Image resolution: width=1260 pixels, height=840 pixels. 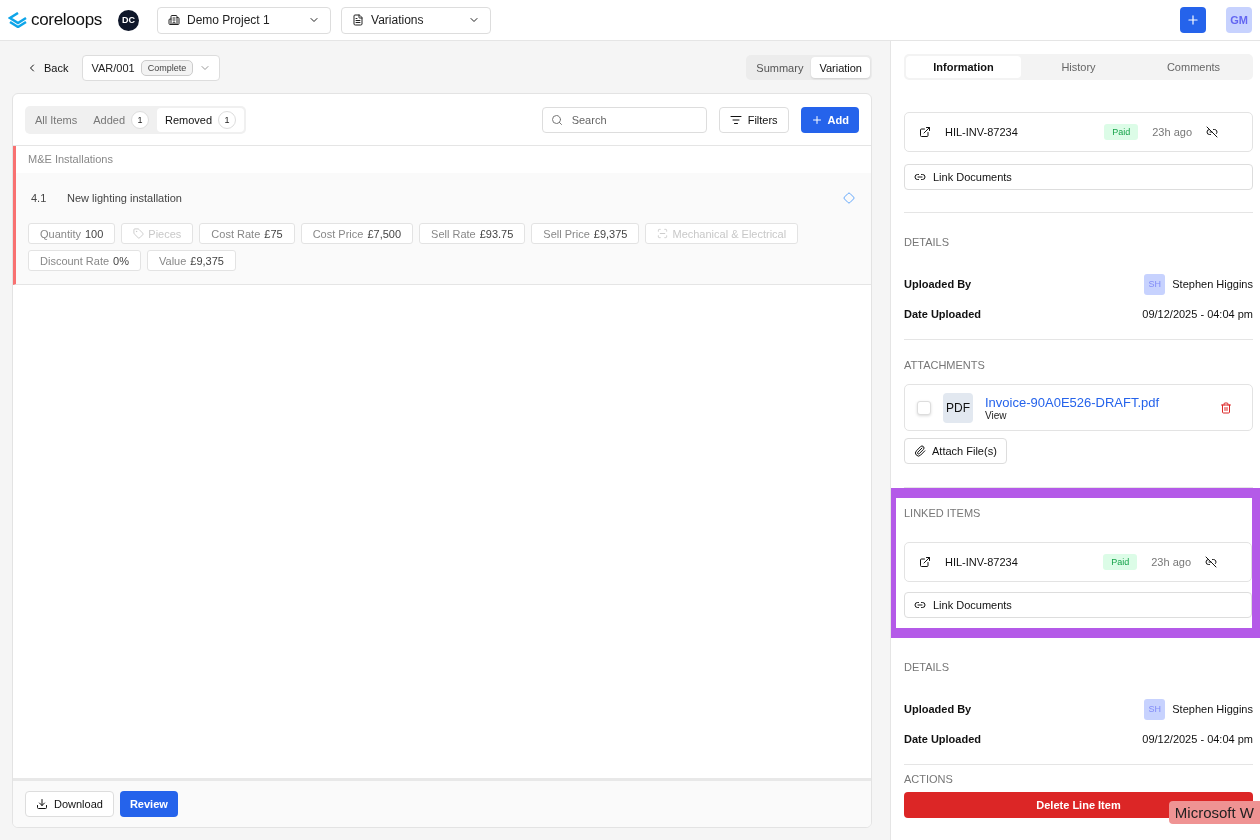 I want to click on status-badge: Complete, so click(x=167, y=67).